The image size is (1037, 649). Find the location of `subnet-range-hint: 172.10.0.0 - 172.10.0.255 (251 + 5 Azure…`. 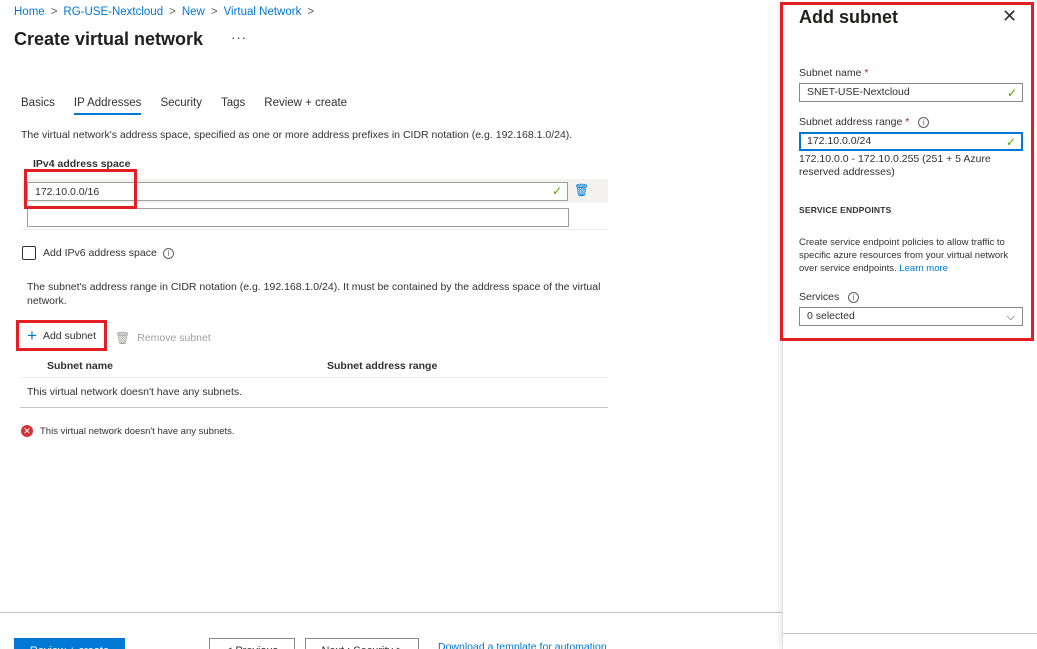

subnet-range-hint: 172.10.0.0 - 172.10.0.255 (251 + 5 Azure… is located at coordinates (895, 165).